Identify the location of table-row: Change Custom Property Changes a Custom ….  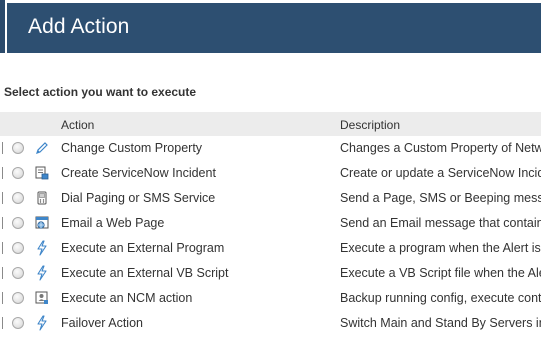
(270, 148).